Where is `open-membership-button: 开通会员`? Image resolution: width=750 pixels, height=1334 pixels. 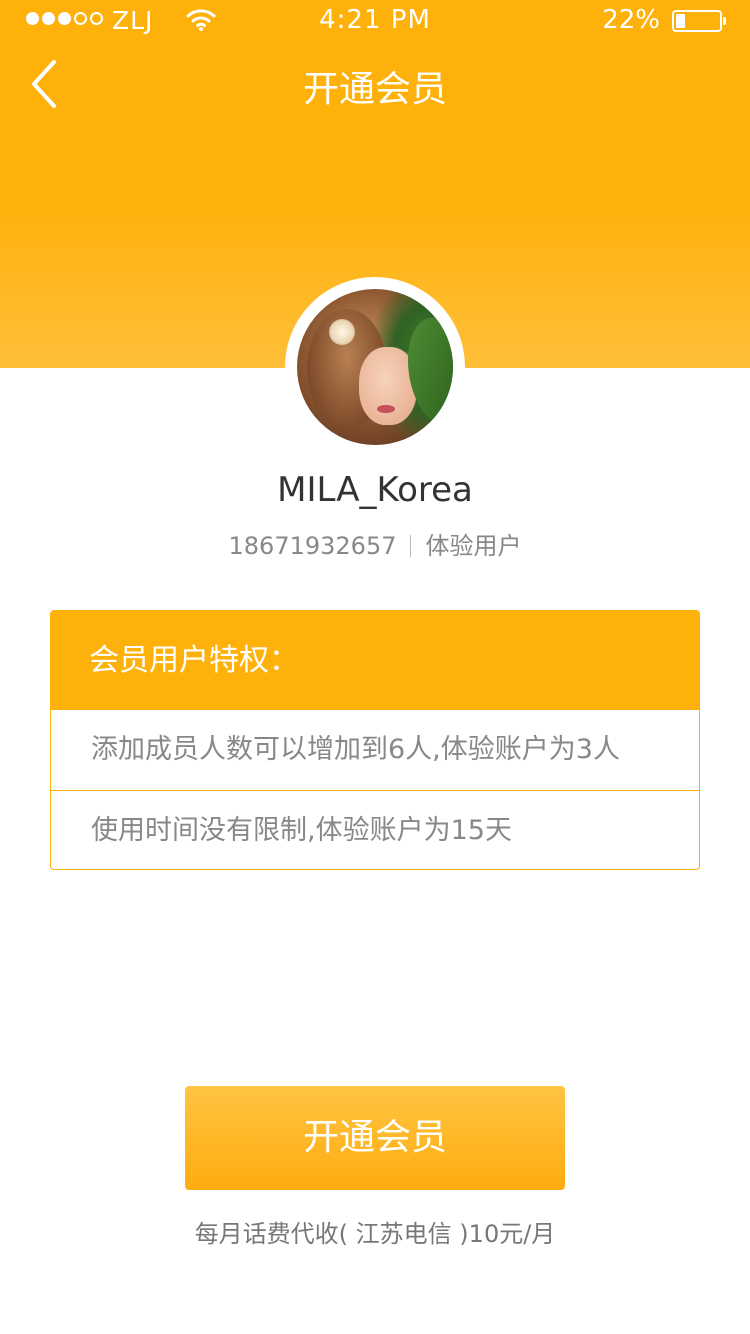 open-membership-button: 开通会员 is located at coordinates (375, 1138).